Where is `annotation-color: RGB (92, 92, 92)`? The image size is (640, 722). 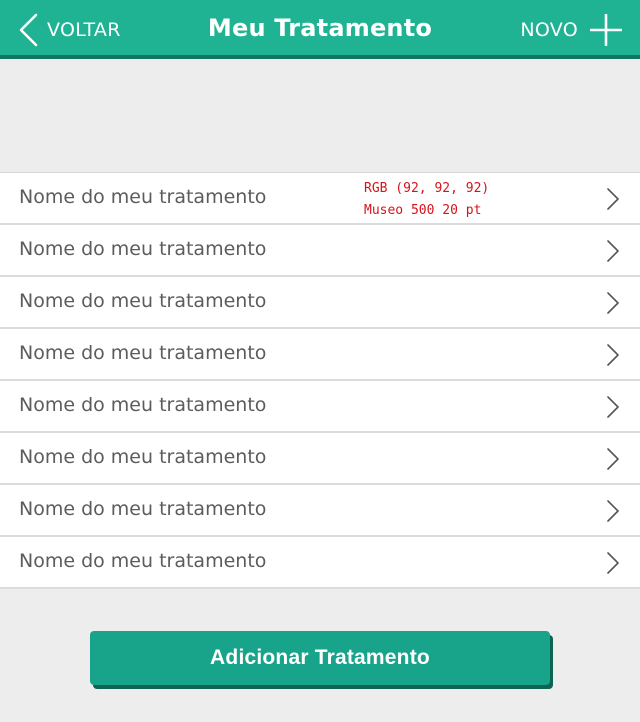 annotation-color: RGB (92, 92, 92) is located at coordinates (427, 188).